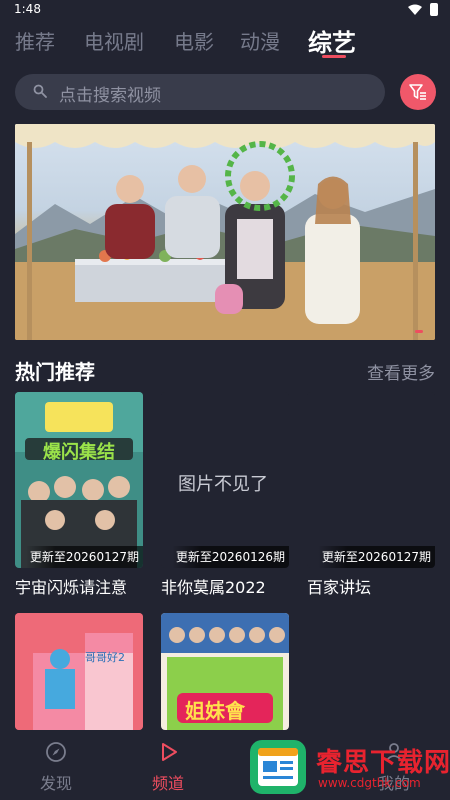 The height and width of the screenshot is (800, 450). Describe the element at coordinates (114, 40) in the screenshot. I see `tab-tv-series: 电视剧` at that location.